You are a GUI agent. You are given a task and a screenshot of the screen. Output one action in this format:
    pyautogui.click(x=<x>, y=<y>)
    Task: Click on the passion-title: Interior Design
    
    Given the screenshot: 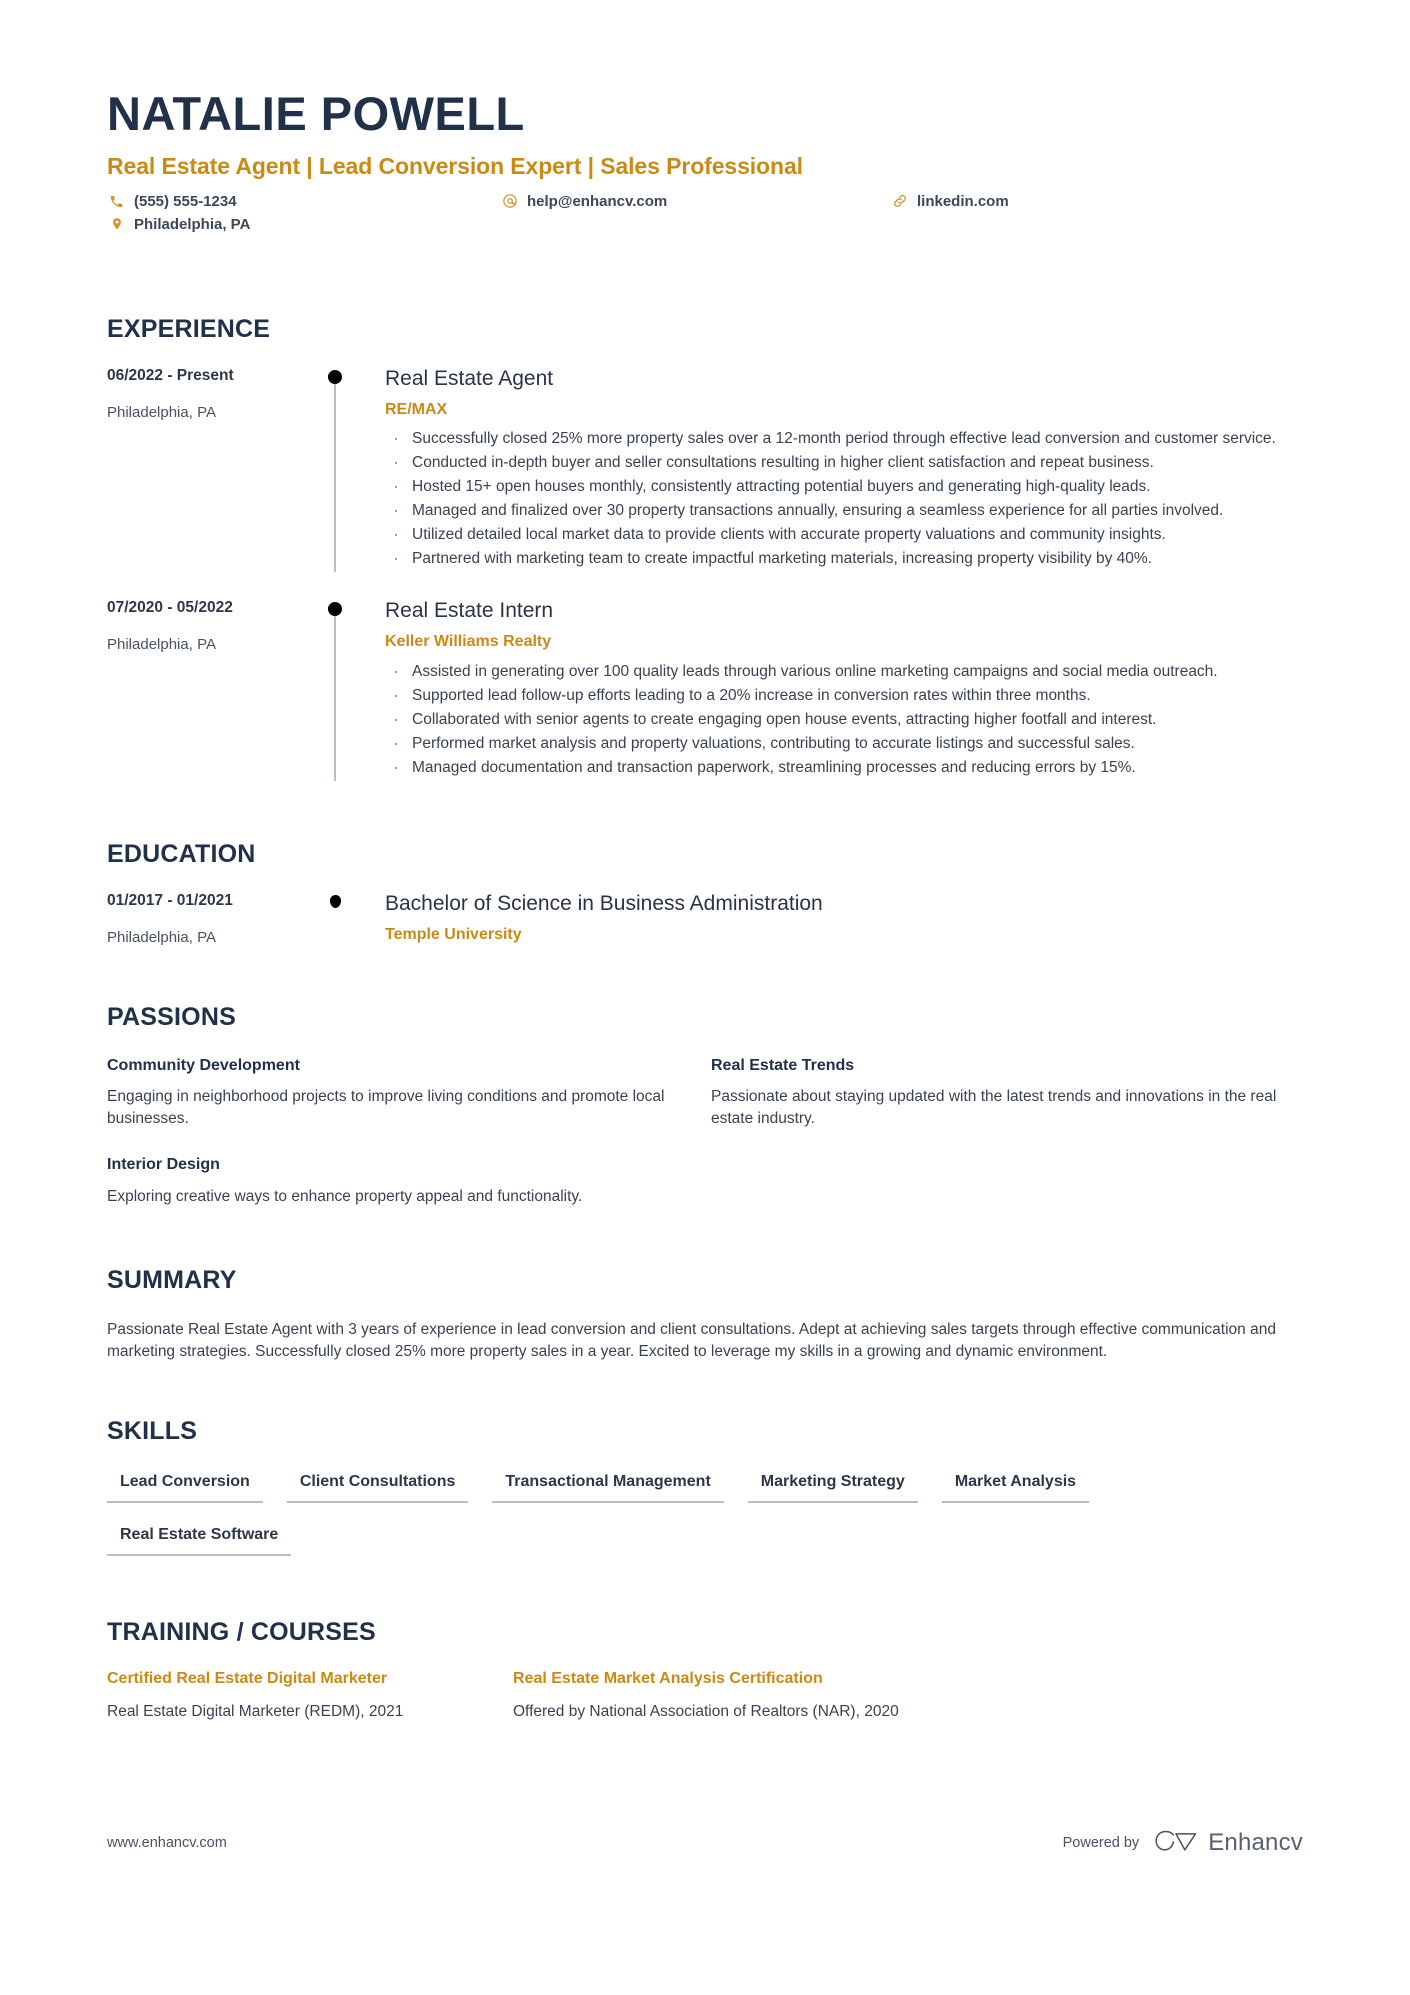 What is the action you would take?
    pyautogui.click(x=163, y=1165)
    